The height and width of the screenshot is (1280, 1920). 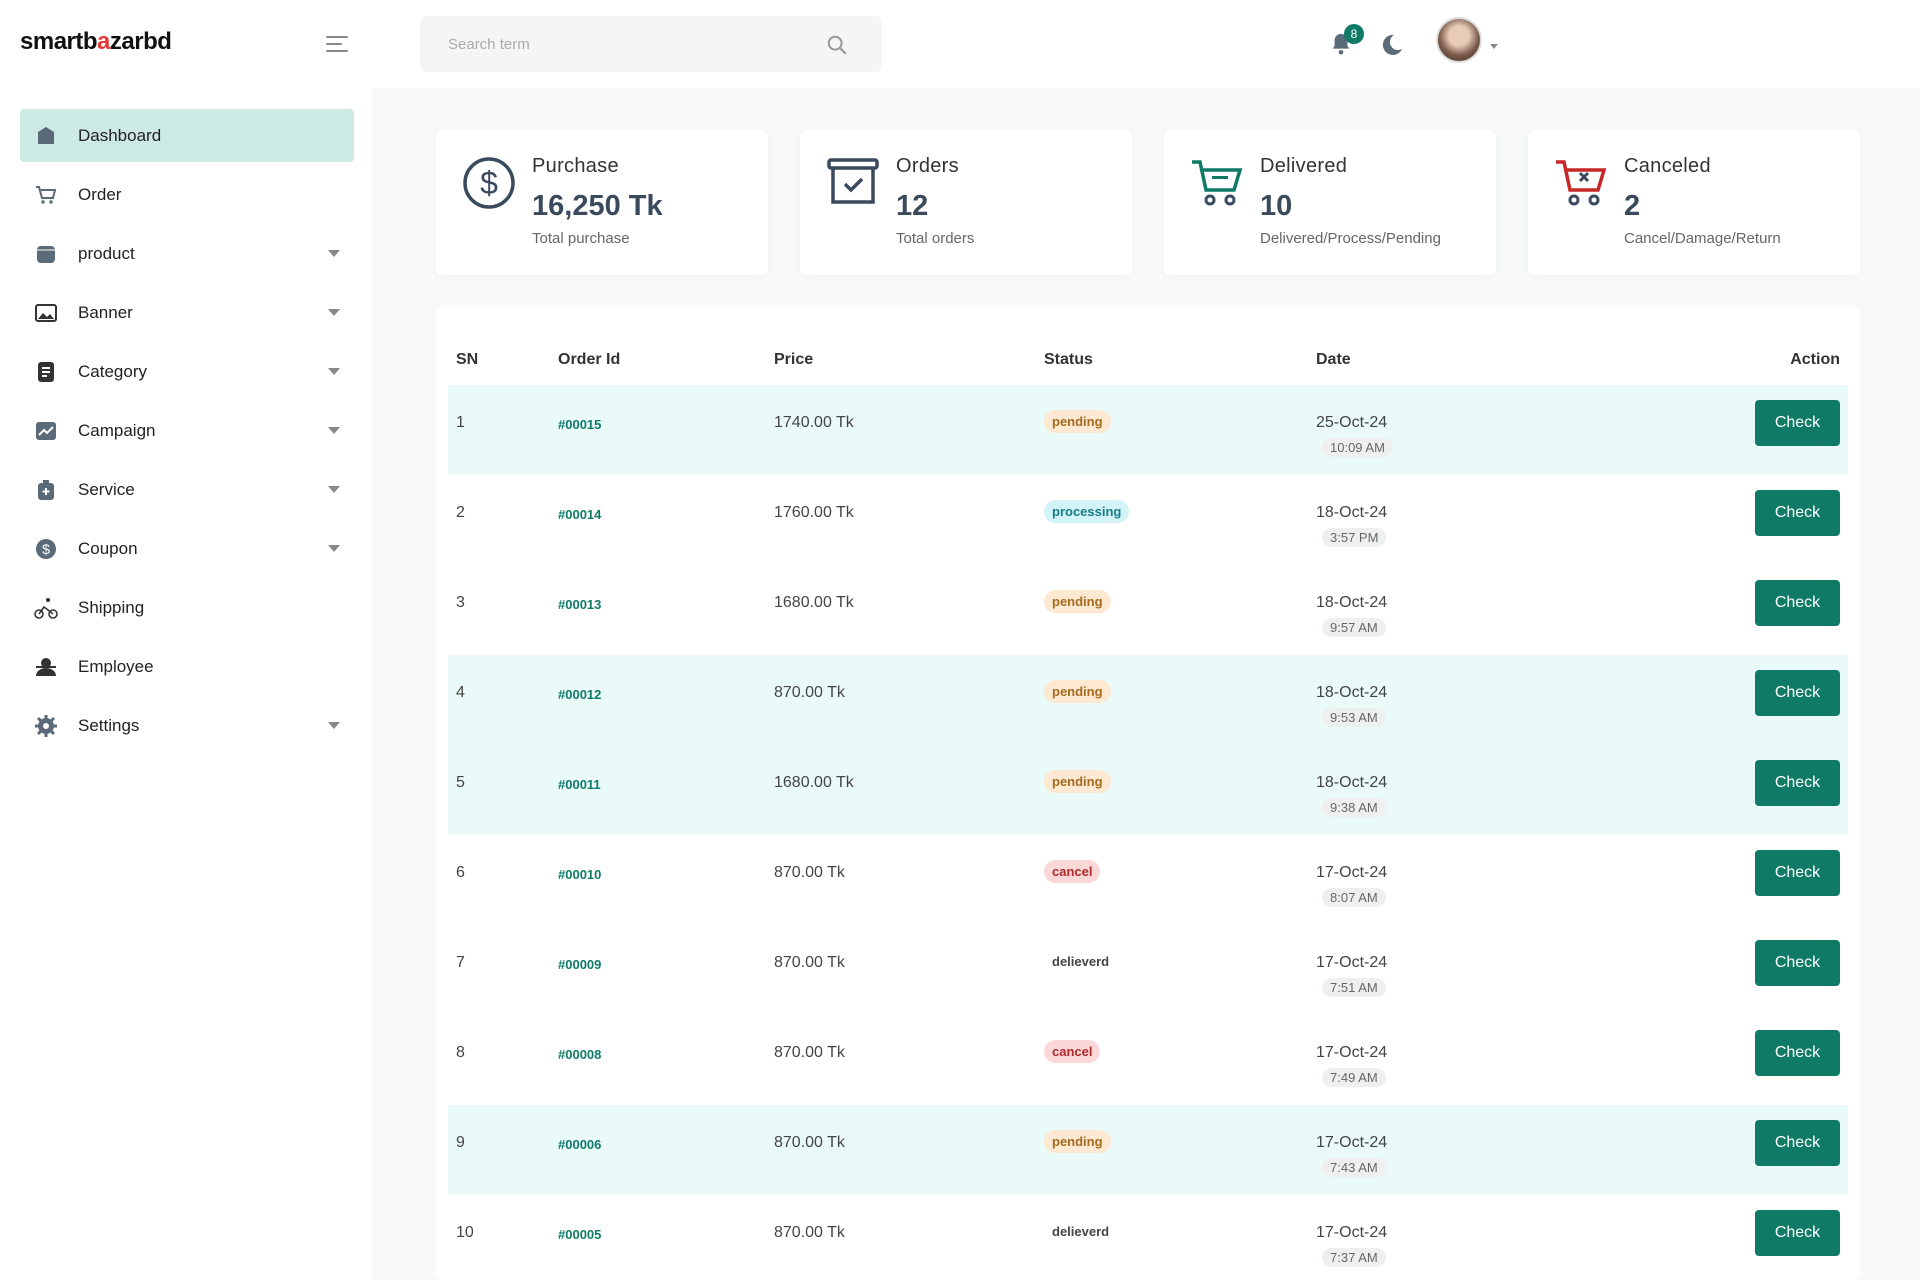 I want to click on row-sn: 7, so click(x=460, y=962).